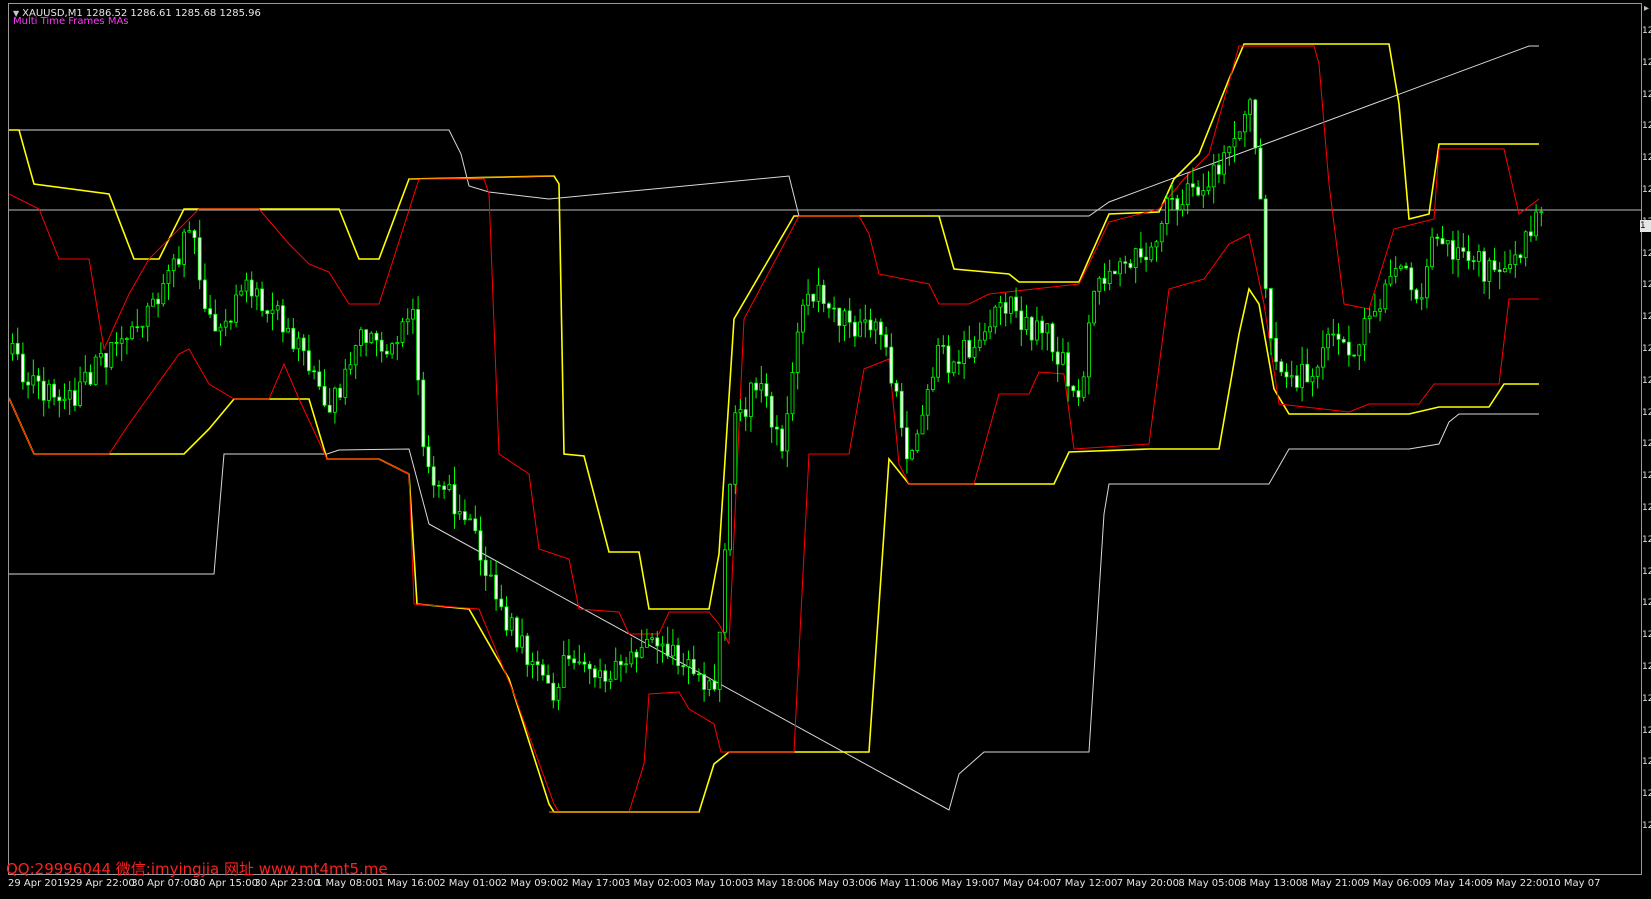 The image size is (1651, 899). Describe the element at coordinates (39, 883) in the screenshot. I see `time-tick-label: 29 Apr 2019` at that location.